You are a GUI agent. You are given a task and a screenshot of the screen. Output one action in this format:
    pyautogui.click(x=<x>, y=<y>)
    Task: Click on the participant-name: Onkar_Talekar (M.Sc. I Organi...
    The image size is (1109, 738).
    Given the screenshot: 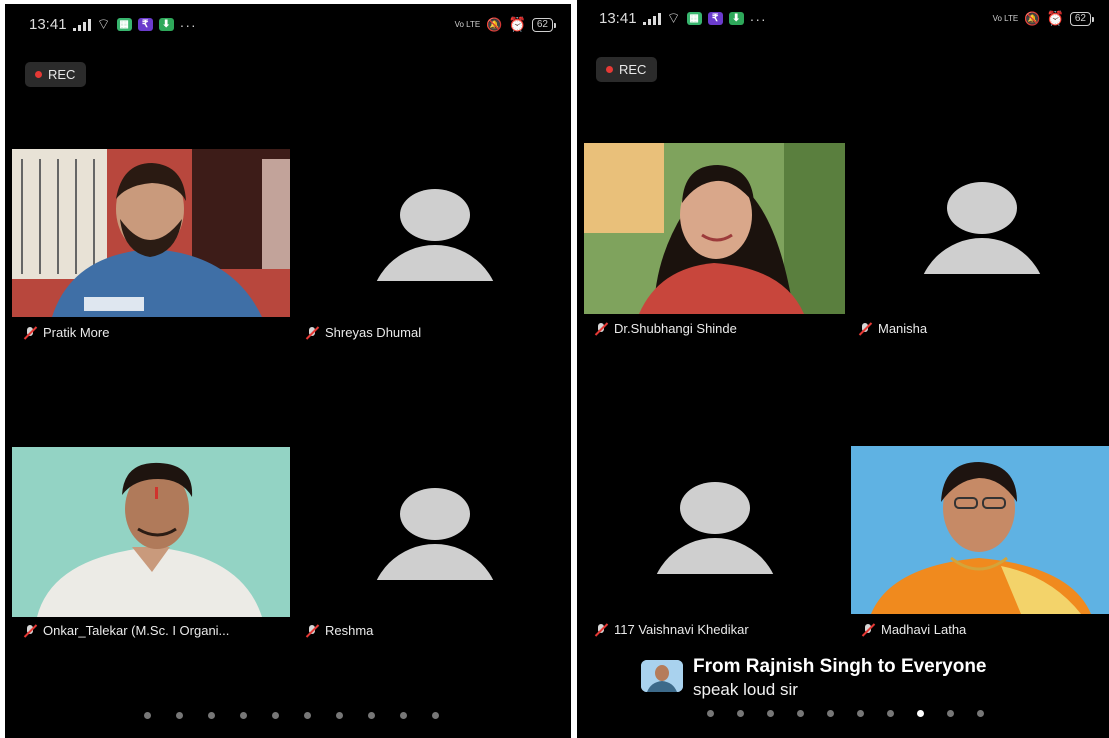 What is the action you would take?
    pyautogui.click(x=136, y=630)
    